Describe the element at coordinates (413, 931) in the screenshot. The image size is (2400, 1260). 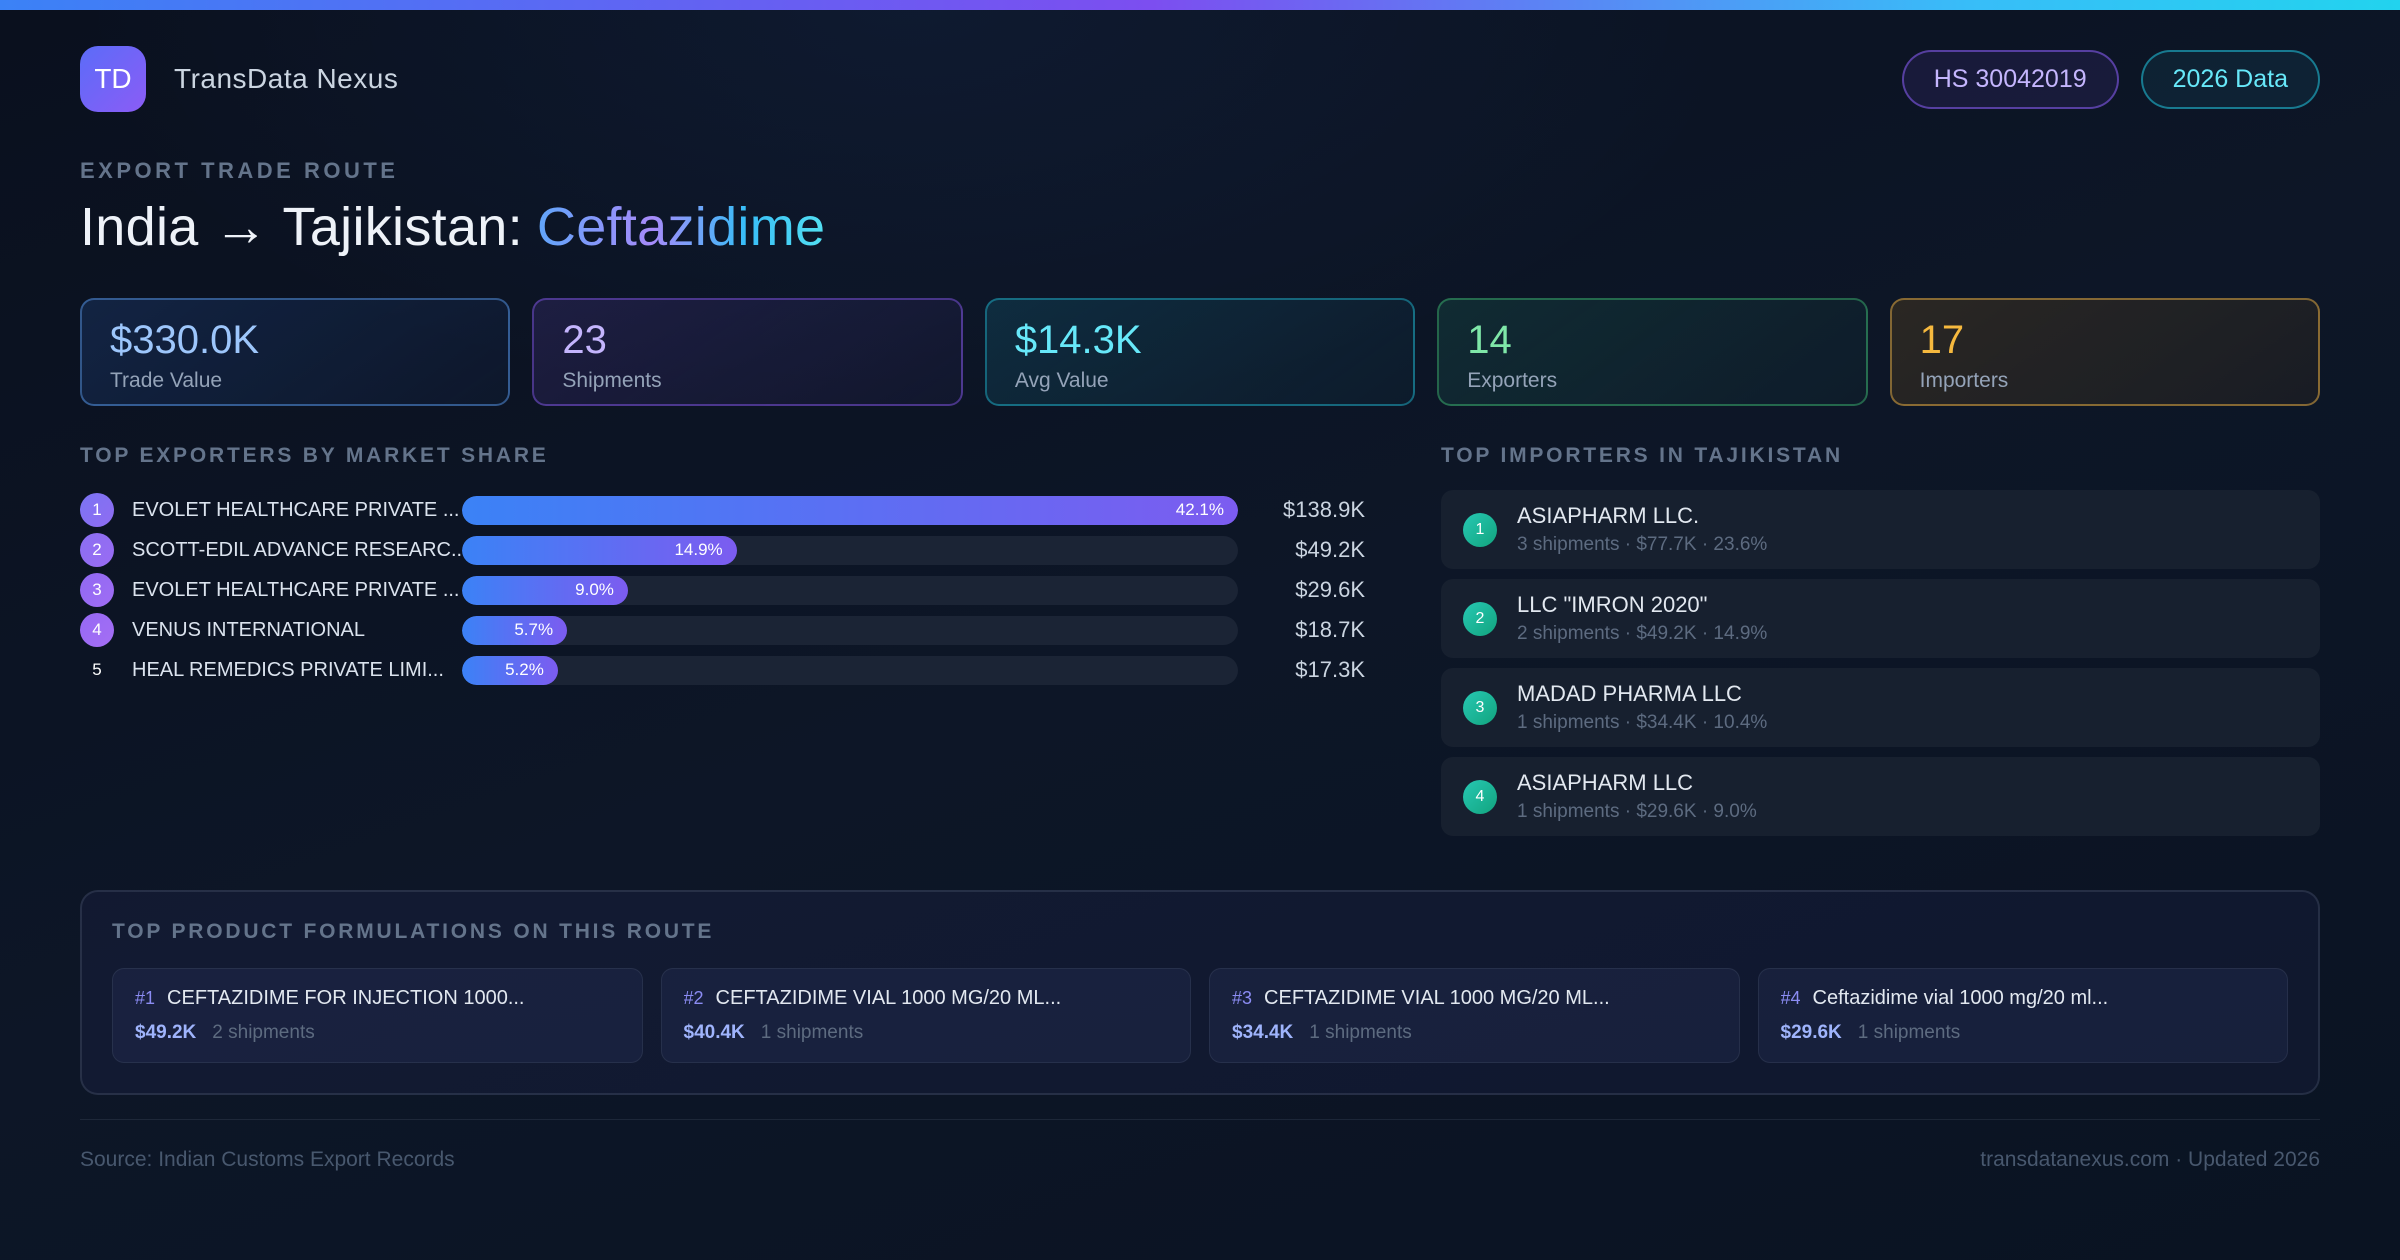
I see `products-section-title: TOP PRODUCT FORMULATIONS ON THIS ROUTE` at that location.